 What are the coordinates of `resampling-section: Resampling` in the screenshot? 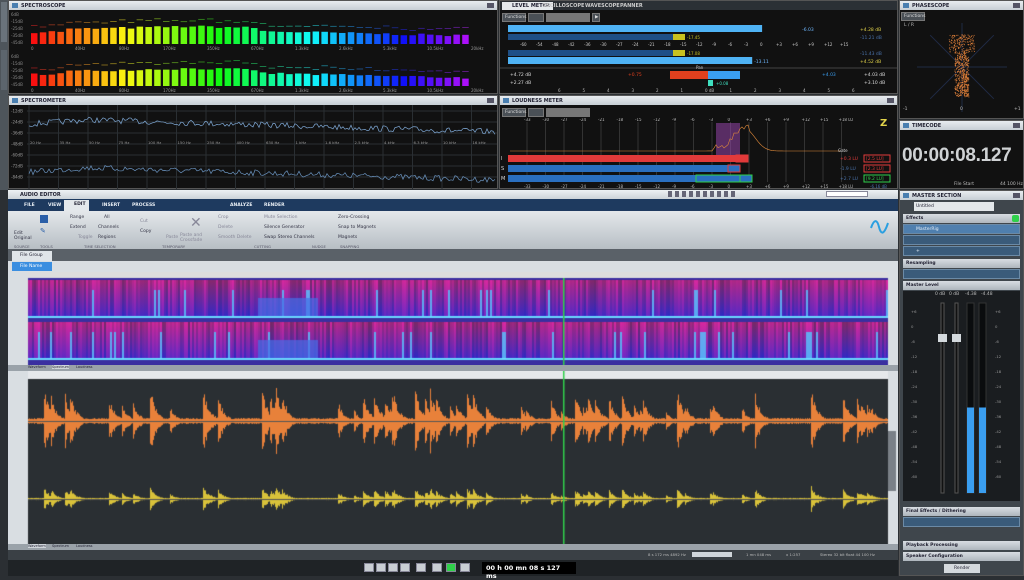 It's located at (961, 263).